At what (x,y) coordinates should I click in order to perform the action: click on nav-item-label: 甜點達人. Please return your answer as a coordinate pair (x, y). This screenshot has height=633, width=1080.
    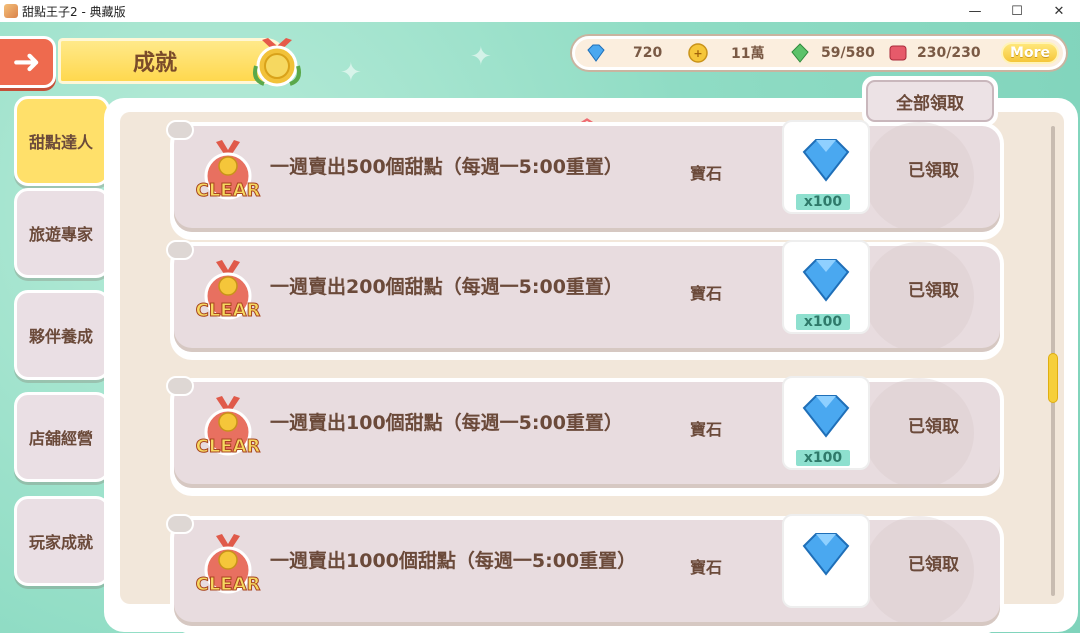
    Looking at the image, I should click on (61, 142).